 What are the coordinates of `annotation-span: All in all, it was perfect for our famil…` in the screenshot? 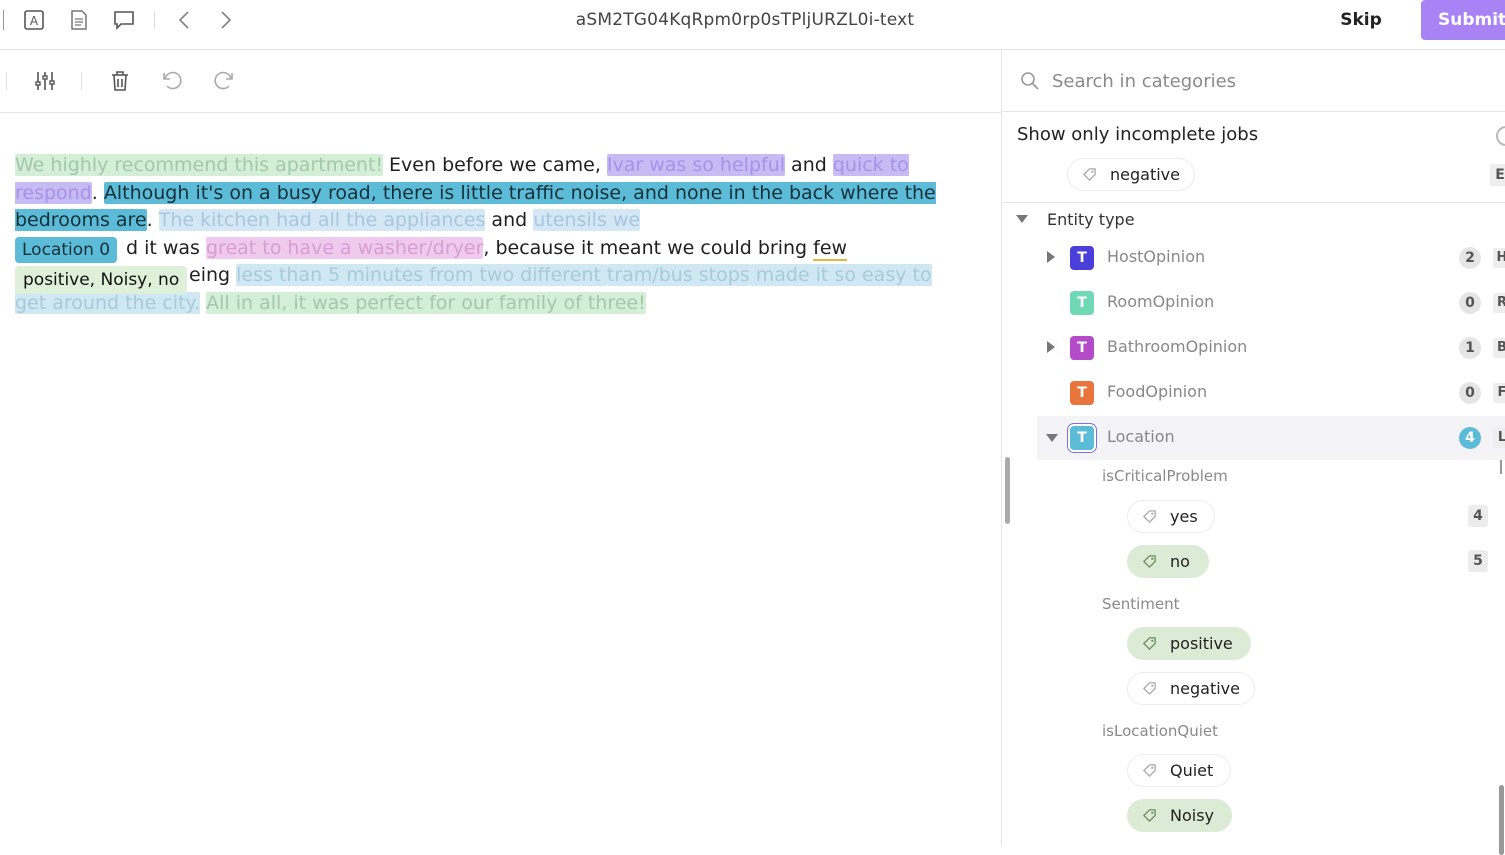 It's located at (426, 302).